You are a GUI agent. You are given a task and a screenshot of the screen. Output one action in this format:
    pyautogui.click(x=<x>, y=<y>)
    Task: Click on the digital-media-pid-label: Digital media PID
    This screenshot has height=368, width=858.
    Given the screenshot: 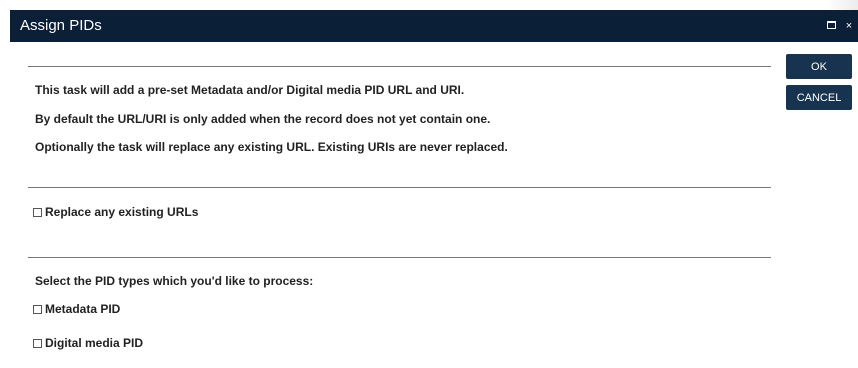 What is the action you would take?
    pyautogui.click(x=94, y=343)
    